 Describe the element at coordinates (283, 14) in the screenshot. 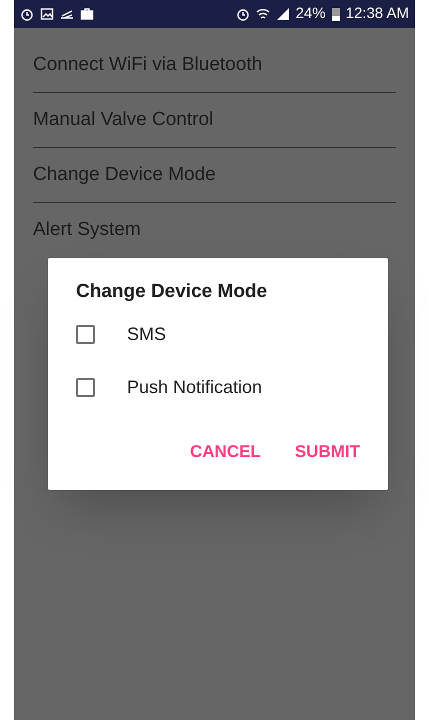

I see `signal-icon` at that location.